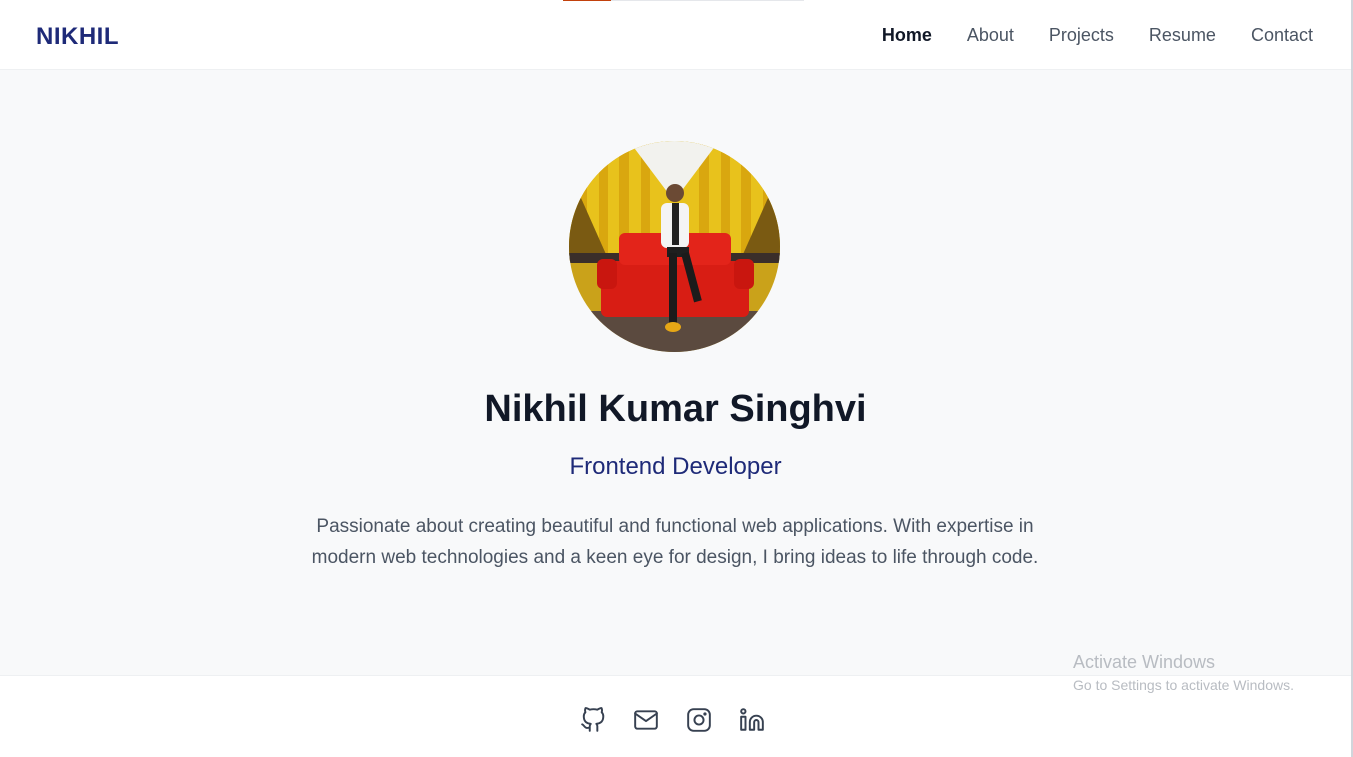  What do you see at coordinates (1282, 35) in the screenshot?
I see `nav-contact: Contact` at bounding box center [1282, 35].